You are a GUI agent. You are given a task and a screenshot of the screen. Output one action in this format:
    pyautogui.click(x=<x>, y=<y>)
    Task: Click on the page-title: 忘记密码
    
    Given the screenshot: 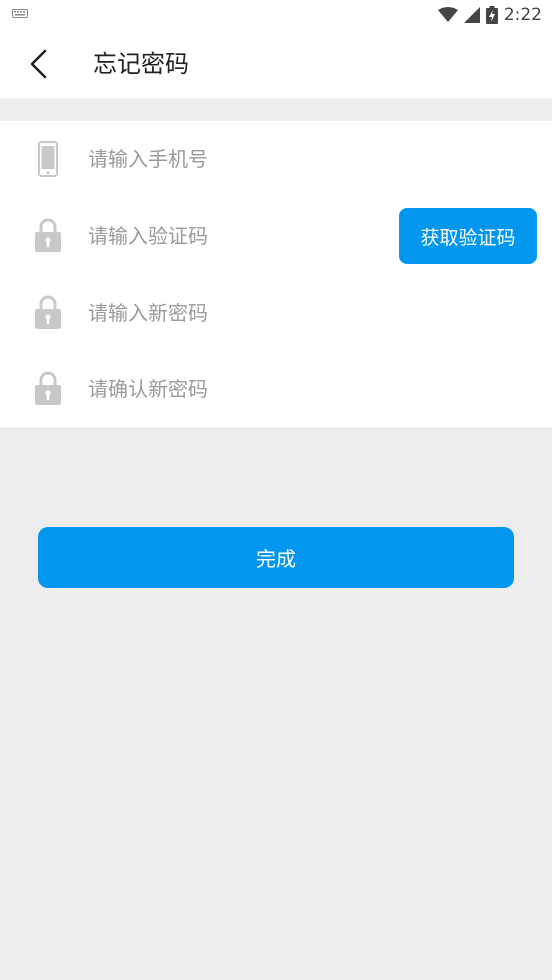 What is the action you would take?
    pyautogui.click(x=141, y=64)
    